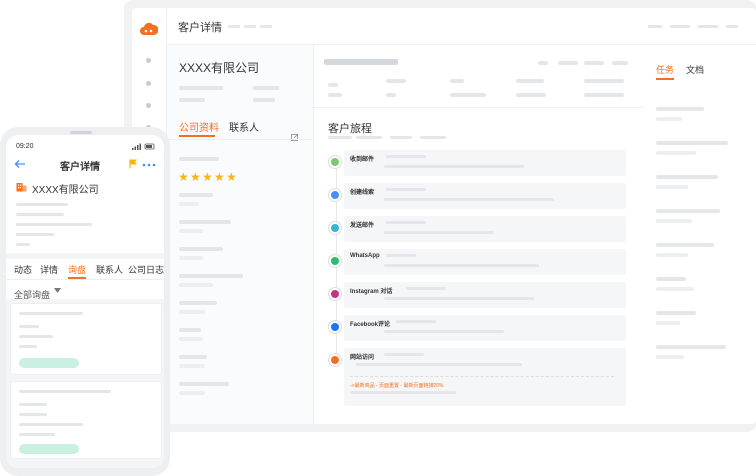 The image size is (756, 476). What do you see at coordinates (77, 269) in the screenshot?
I see `tab-inquiries: 询盘` at bounding box center [77, 269].